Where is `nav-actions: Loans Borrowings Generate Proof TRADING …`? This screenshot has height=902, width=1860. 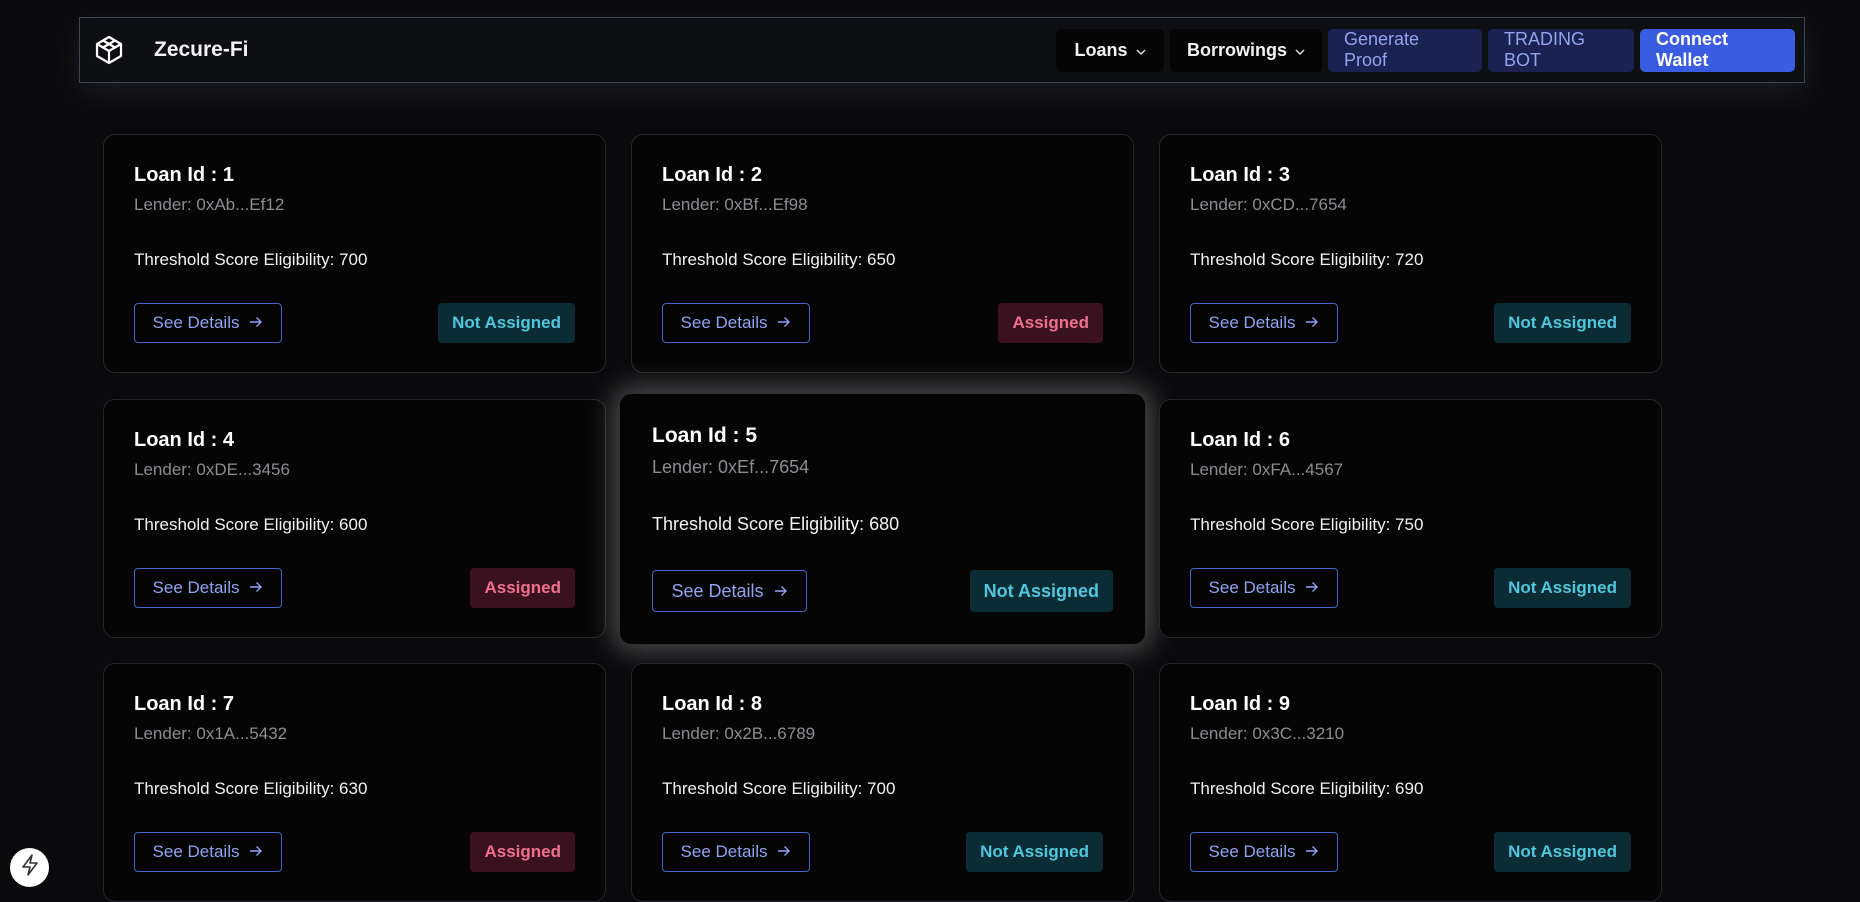 nav-actions: Loans Borrowings Generate Proof TRADING … is located at coordinates (1425, 50).